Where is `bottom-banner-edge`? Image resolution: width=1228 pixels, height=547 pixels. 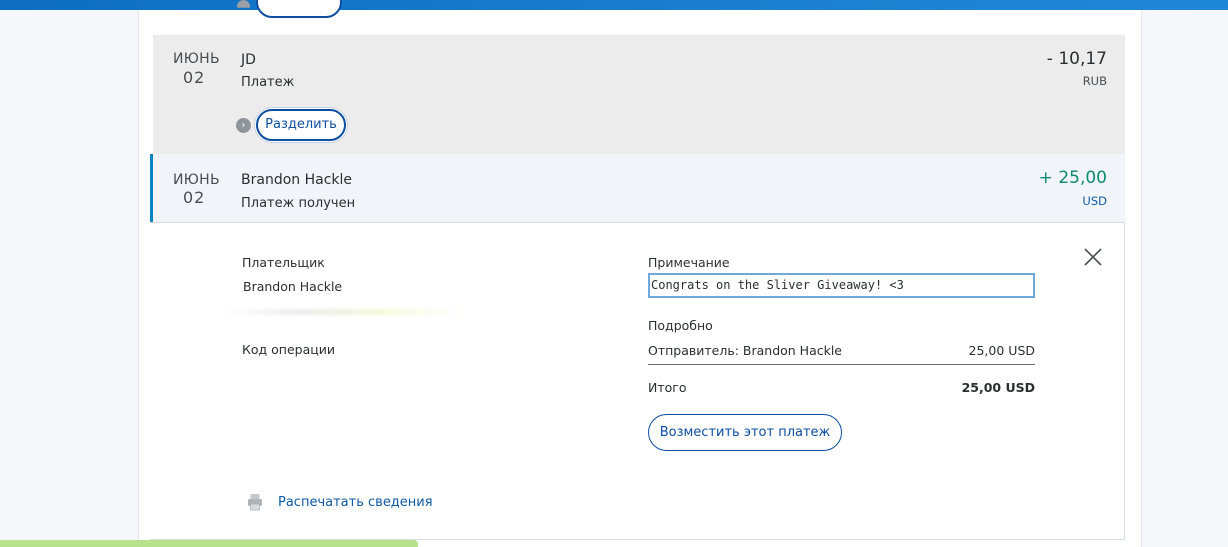 bottom-banner-edge is located at coordinates (209, 543).